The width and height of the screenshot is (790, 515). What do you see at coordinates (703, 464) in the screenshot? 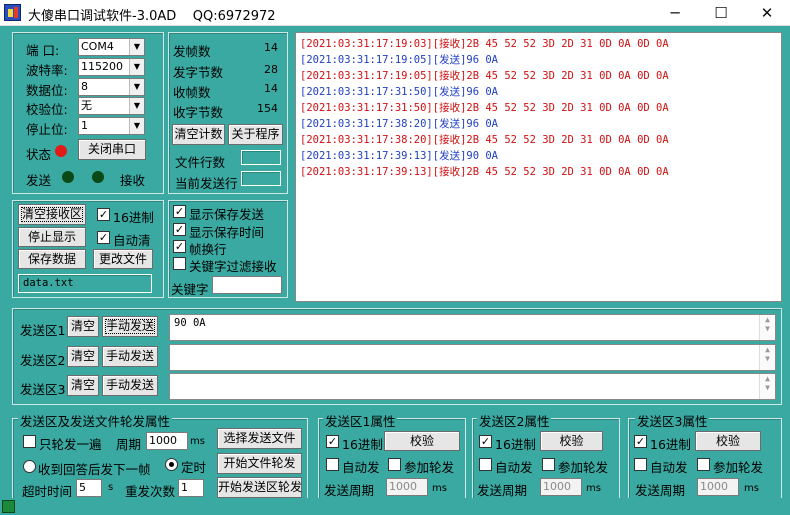
I see `area3-join-checkbox` at bounding box center [703, 464].